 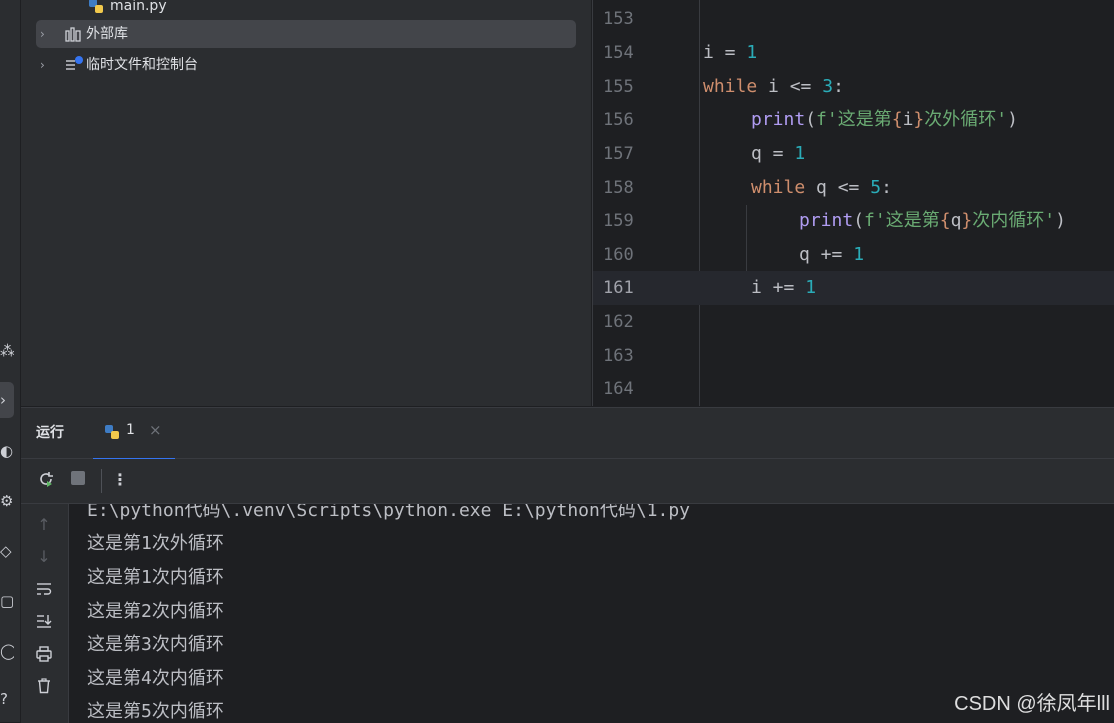 What do you see at coordinates (155, 711) in the screenshot?
I see `console-line: 这是第5次内循环` at bounding box center [155, 711].